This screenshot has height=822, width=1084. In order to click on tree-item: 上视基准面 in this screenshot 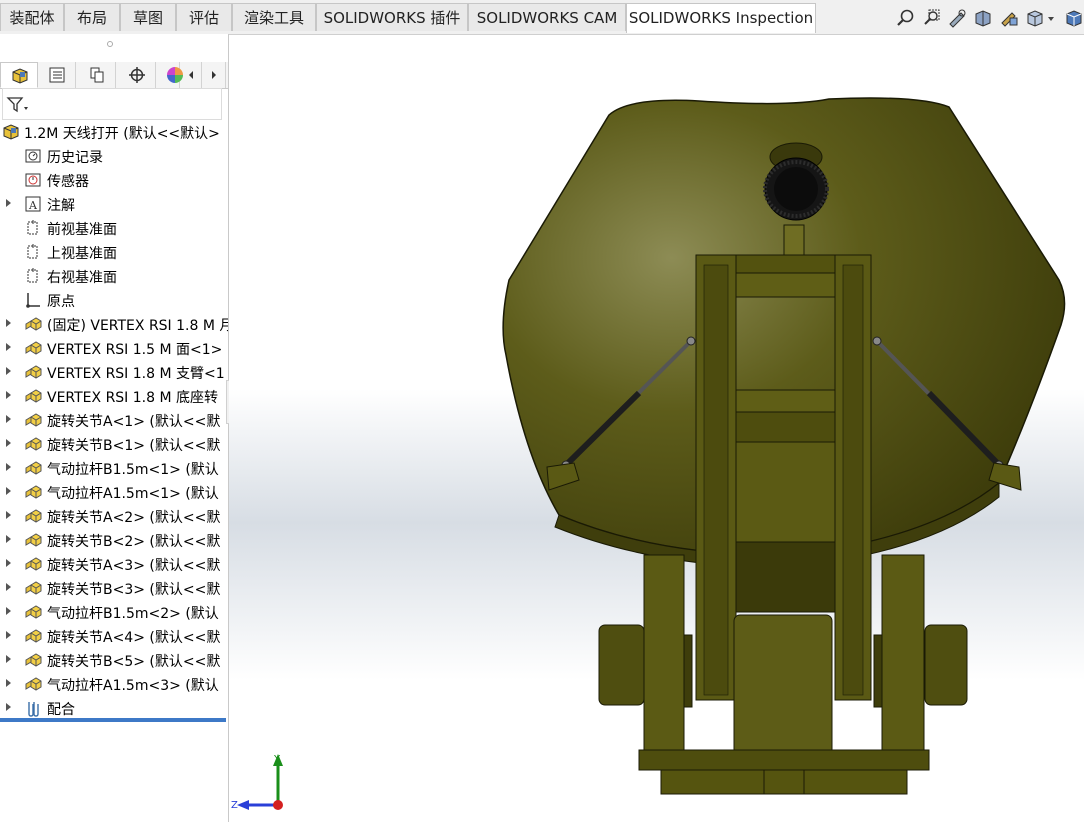, I will do `click(114, 252)`.